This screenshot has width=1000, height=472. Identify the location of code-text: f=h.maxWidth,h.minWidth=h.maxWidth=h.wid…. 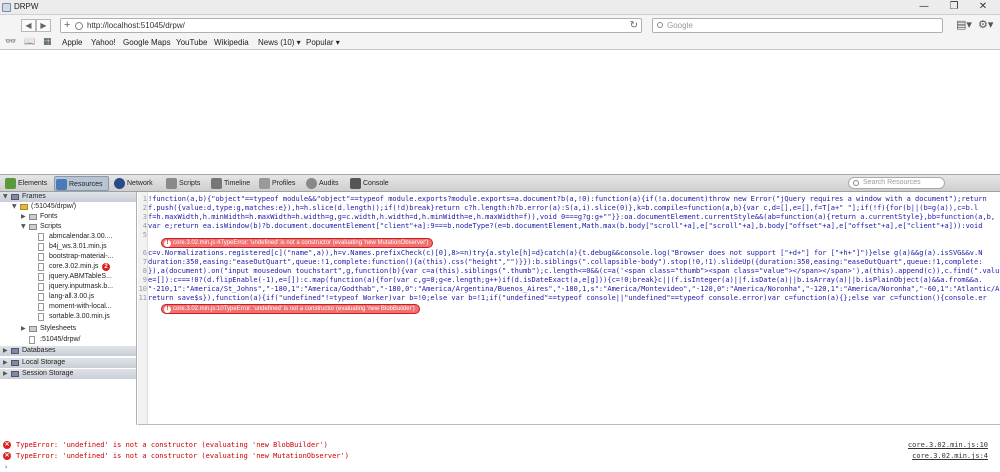
(572, 217).